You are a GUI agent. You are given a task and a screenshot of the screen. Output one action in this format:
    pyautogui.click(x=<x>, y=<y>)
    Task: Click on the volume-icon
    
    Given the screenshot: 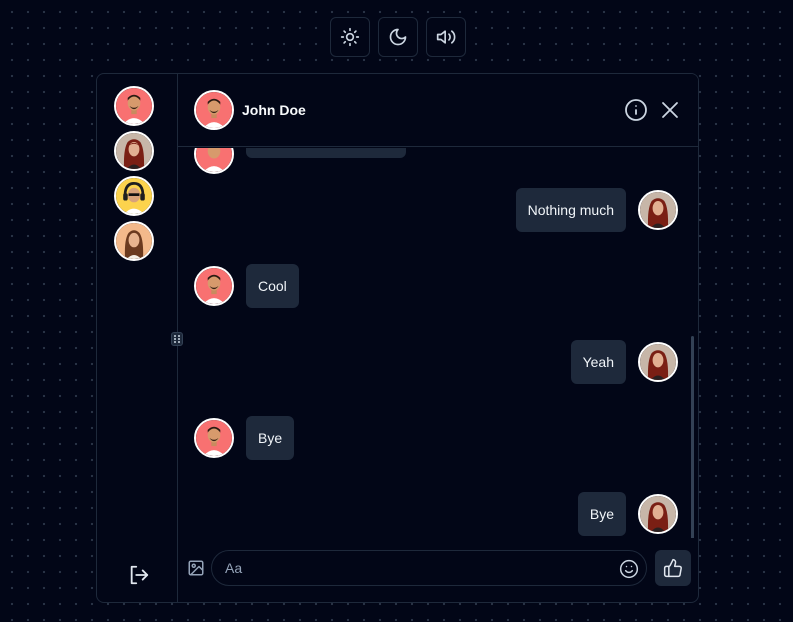 What is the action you would take?
    pyautogui.click(x=446, y=37)
    